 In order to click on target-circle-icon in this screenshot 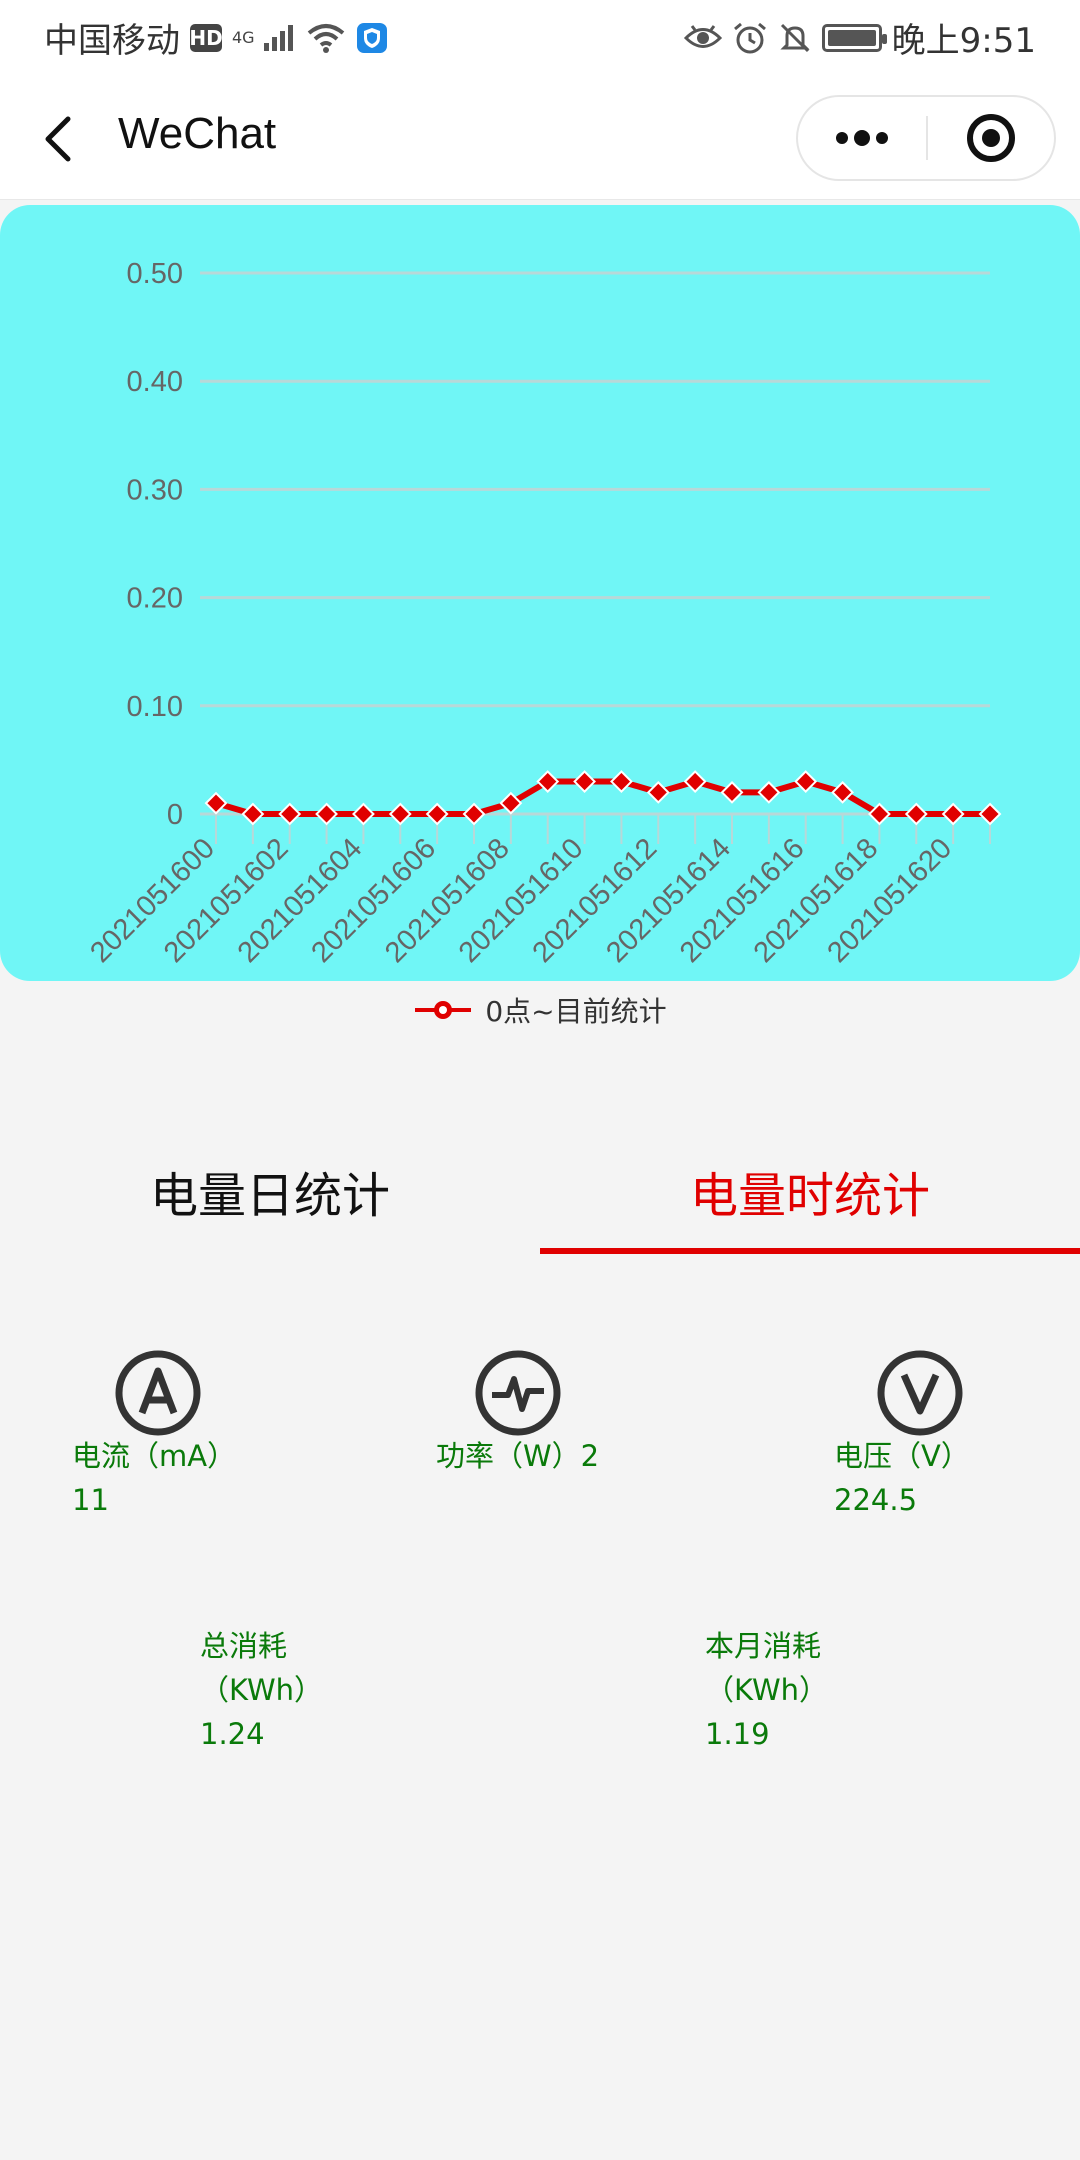, I will do `click(991, 138)`.